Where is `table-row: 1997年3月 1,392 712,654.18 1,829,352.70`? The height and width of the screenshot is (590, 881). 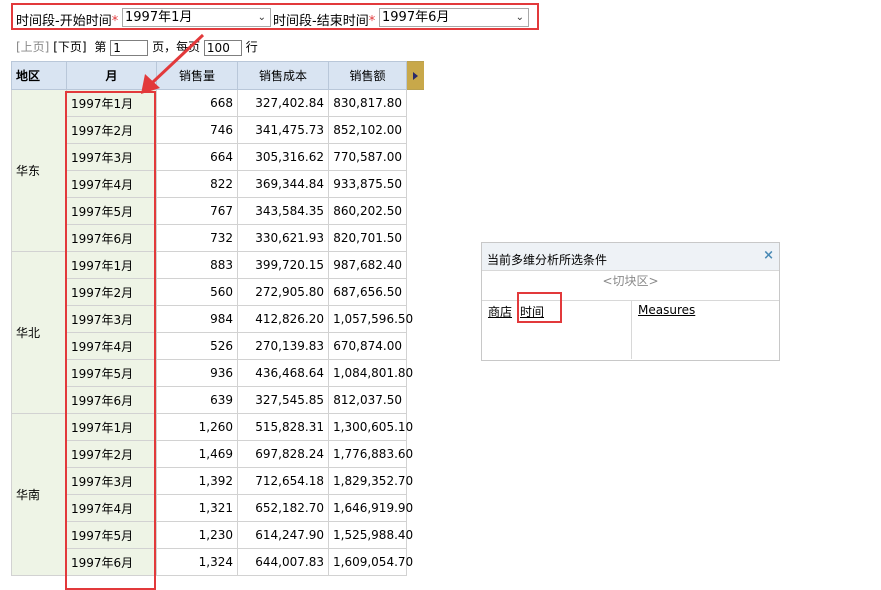
table-row: 1997年3月 1,392 712,654.18 1,829,352.70 is located at coordinates (218, 481).